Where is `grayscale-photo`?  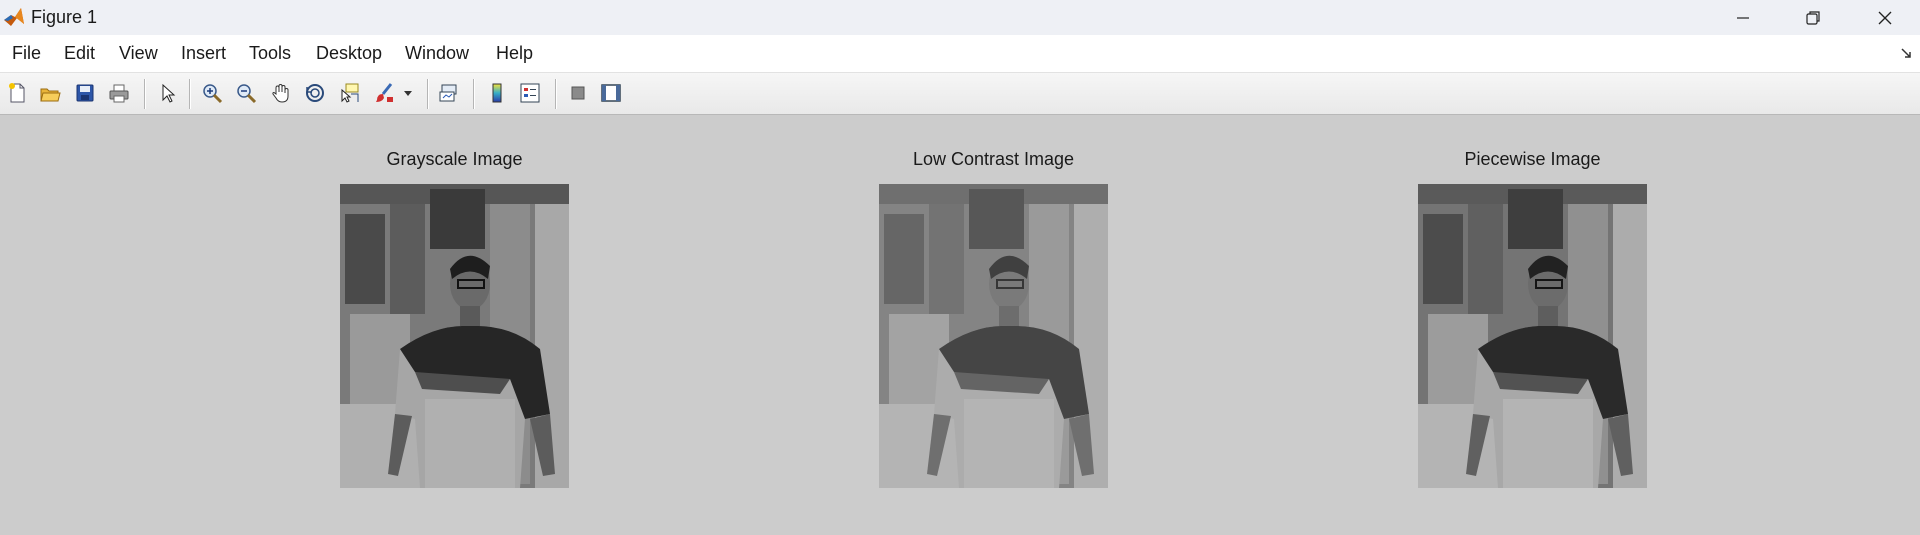
grayscale-photo is located at coordinates (454, 336).